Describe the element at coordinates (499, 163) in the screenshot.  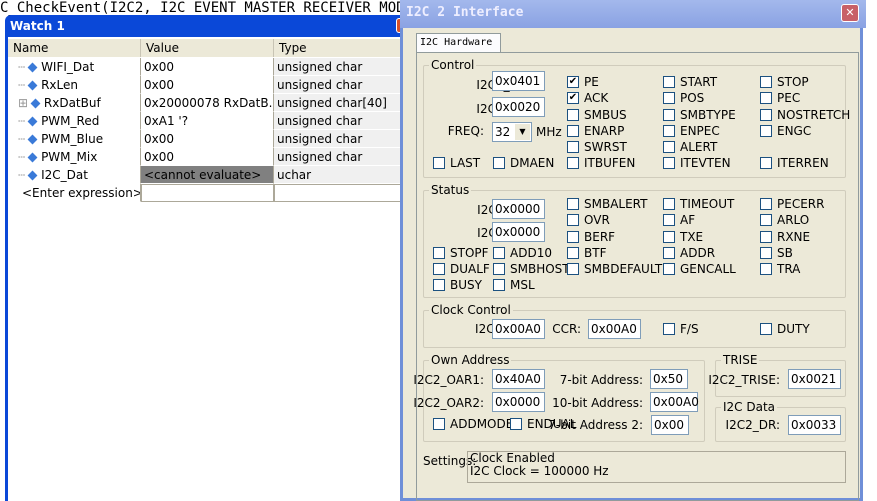
I see `checkbox-dmaen` at that location.